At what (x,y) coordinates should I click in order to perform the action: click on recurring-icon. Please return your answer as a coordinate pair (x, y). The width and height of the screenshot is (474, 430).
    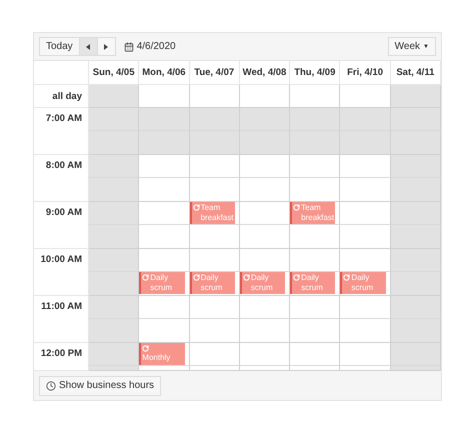
    Looking at the image, I should click on (296, 207).